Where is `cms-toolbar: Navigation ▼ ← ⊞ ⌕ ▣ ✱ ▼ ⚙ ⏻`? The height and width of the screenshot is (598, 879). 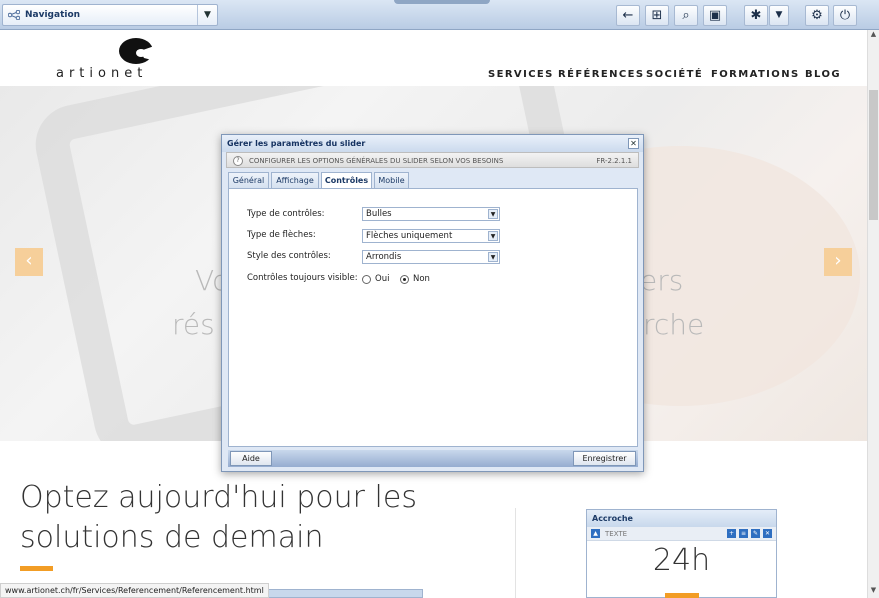 cms-toolbar: Navigation ▼ ← ⊞ ⌕ ▣ ✱ ▼ ⚙ ⏻ is located at coordinates (439, 15).